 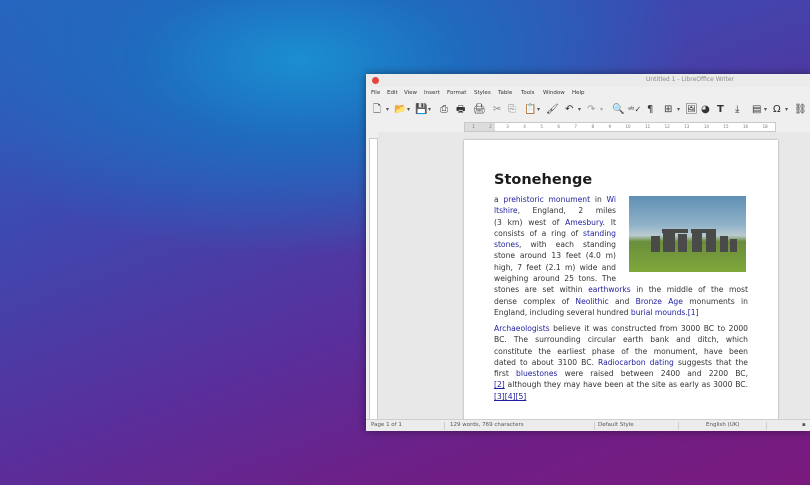 What do you see at coordinates (591, 110) in the screenshot?
I see `redo-icon: ↷` at bounding box center [591, 110].